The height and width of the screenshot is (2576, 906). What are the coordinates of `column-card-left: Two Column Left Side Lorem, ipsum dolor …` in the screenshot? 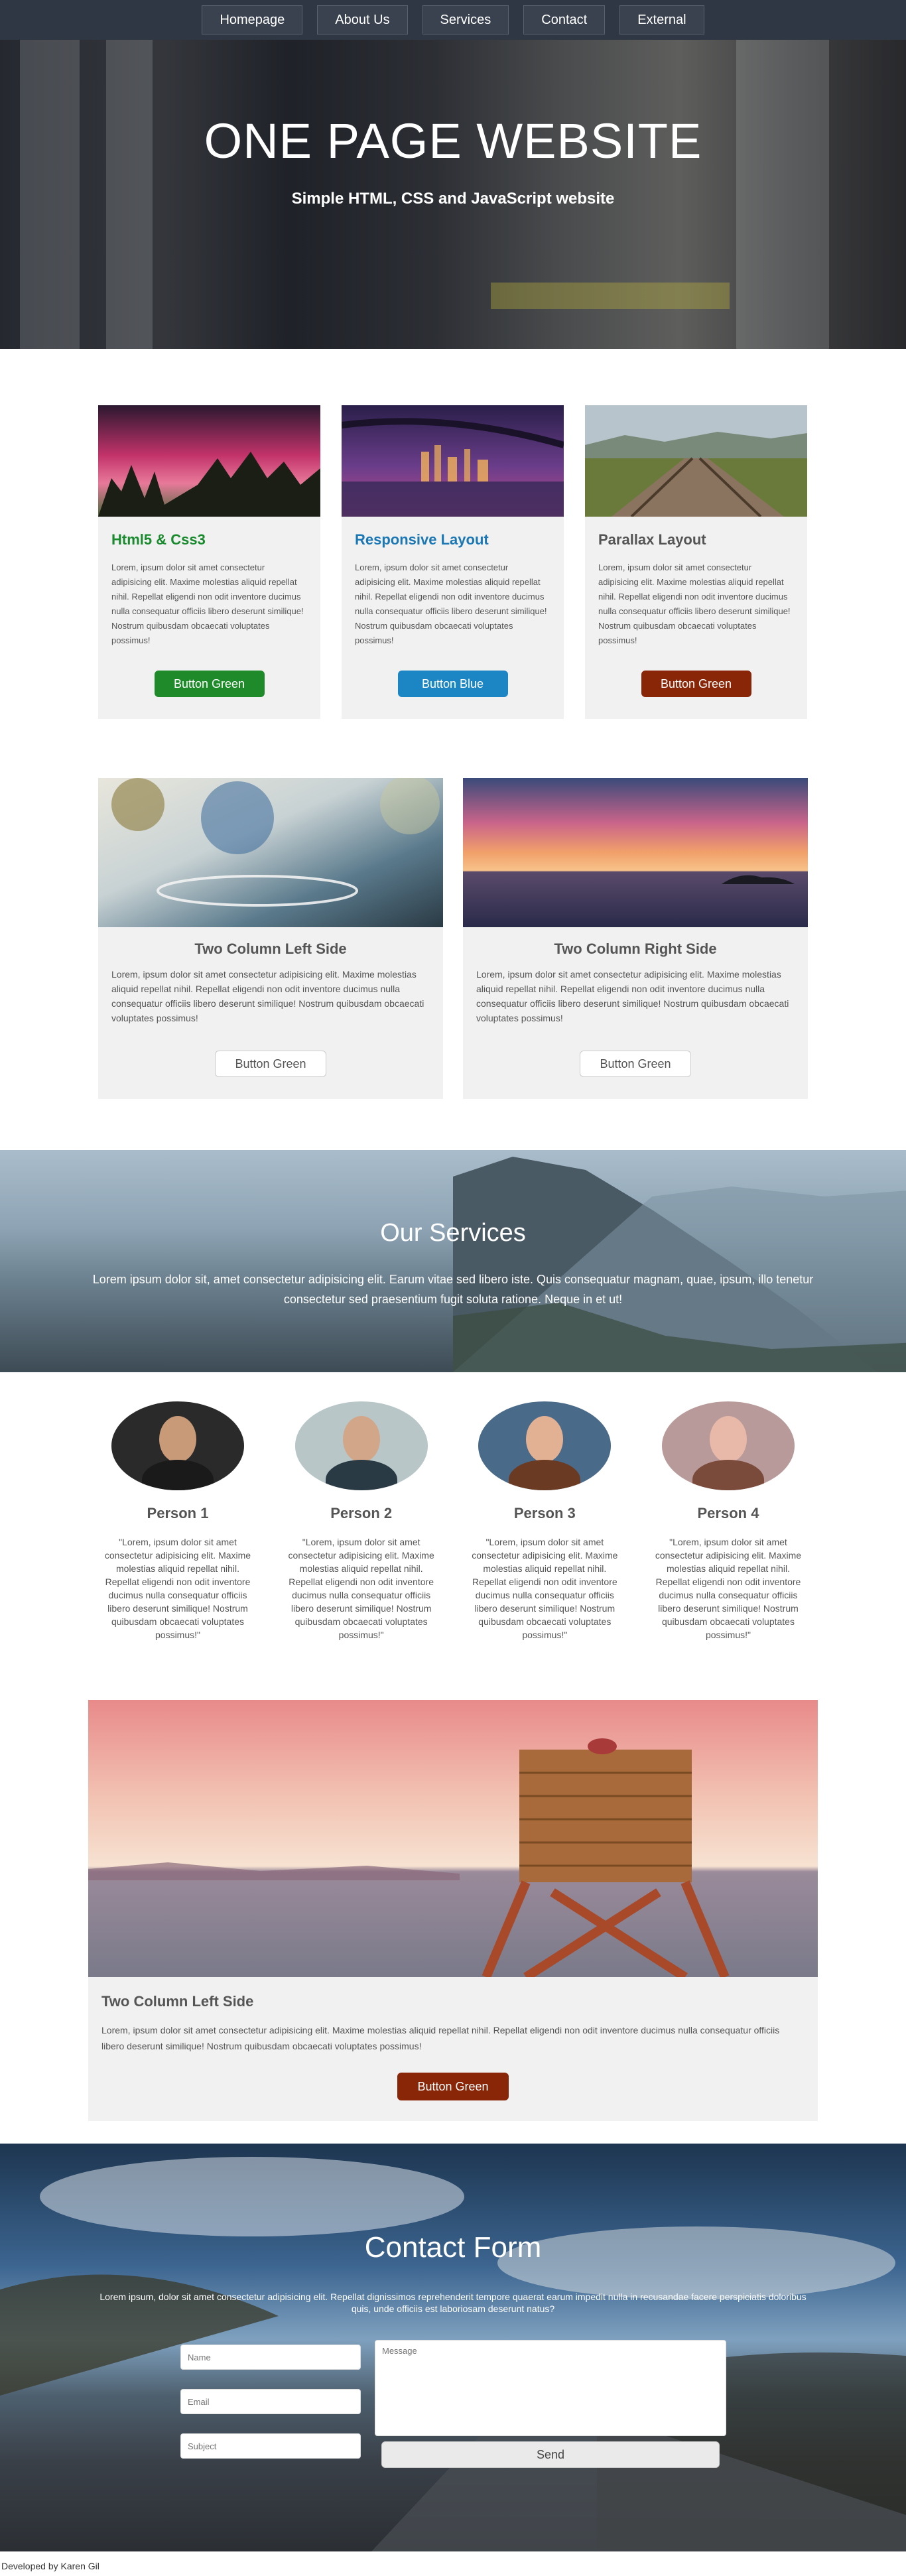 It's located at (270, 939).